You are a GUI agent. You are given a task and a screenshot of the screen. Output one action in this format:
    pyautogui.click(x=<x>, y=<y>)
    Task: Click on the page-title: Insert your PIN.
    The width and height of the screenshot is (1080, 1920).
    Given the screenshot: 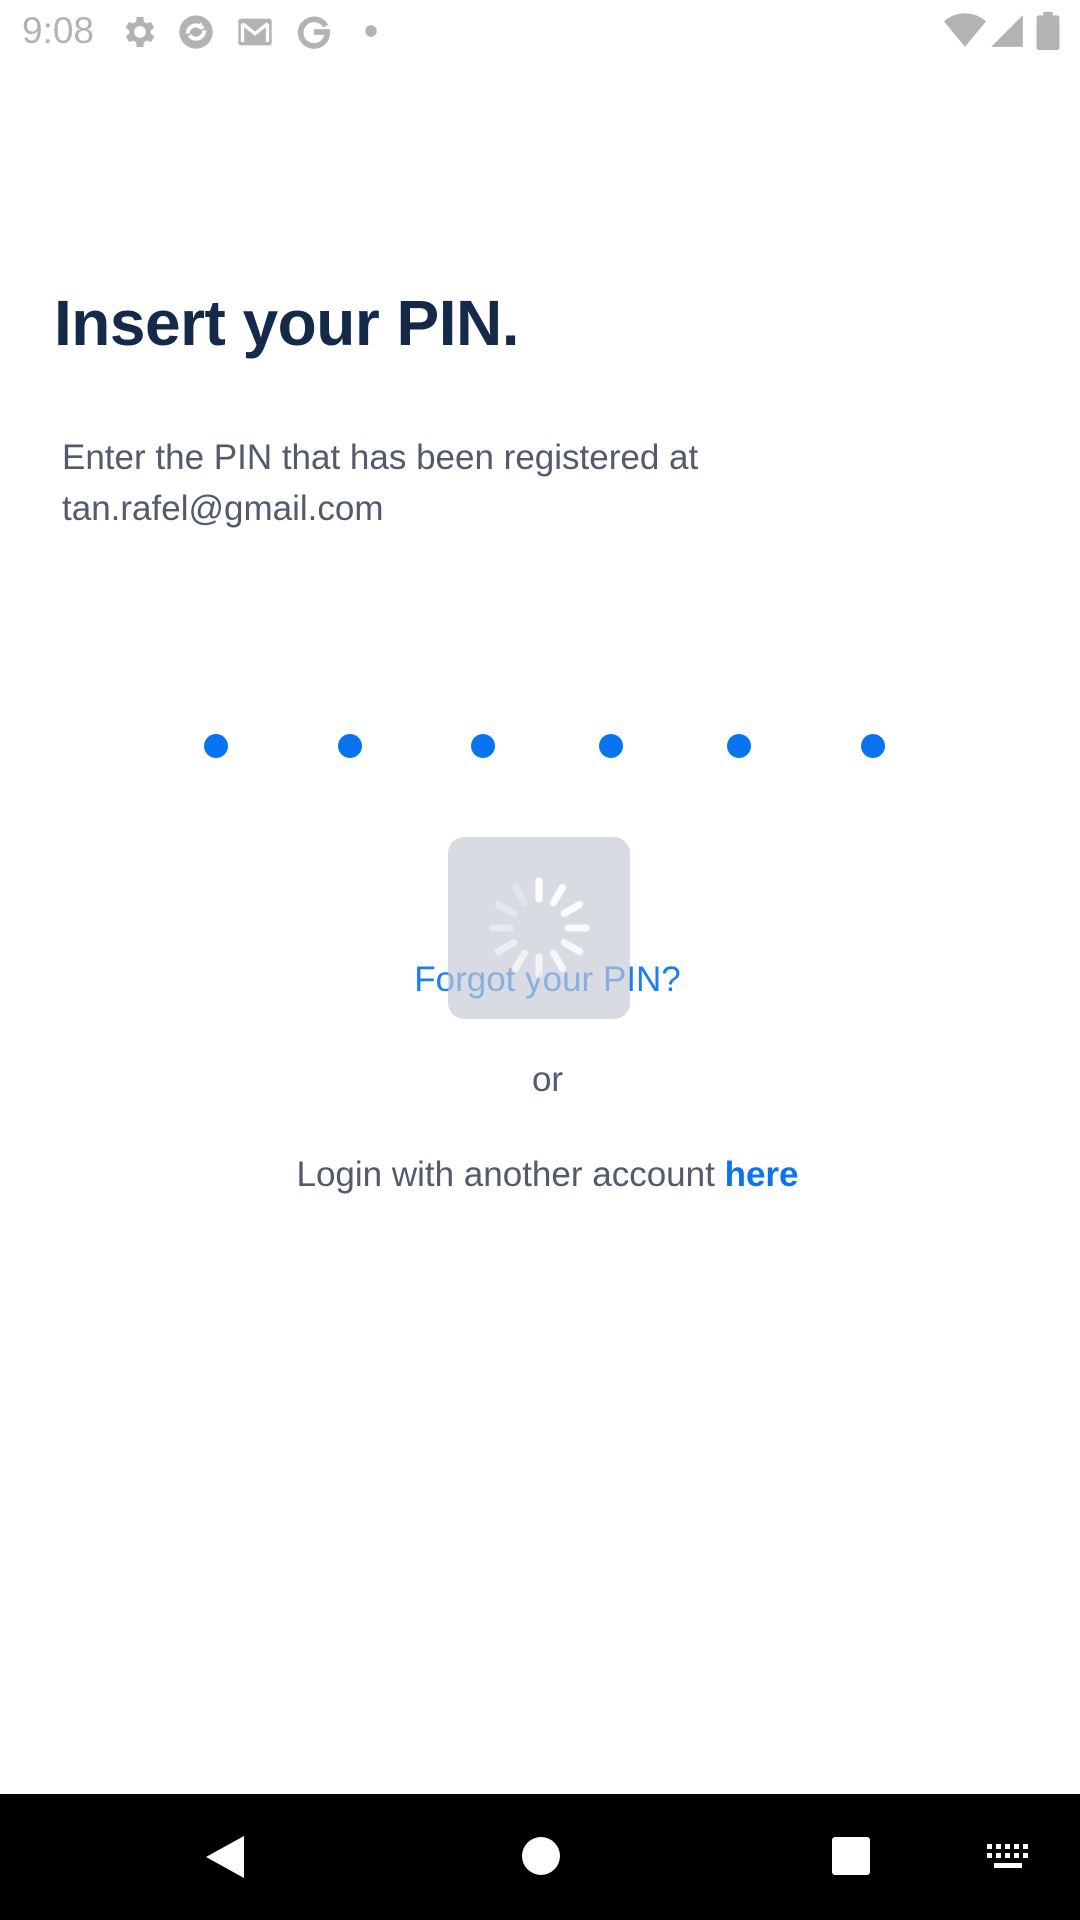 What is the action you would take?
    pyautogui.click(x=287, y=323)
    